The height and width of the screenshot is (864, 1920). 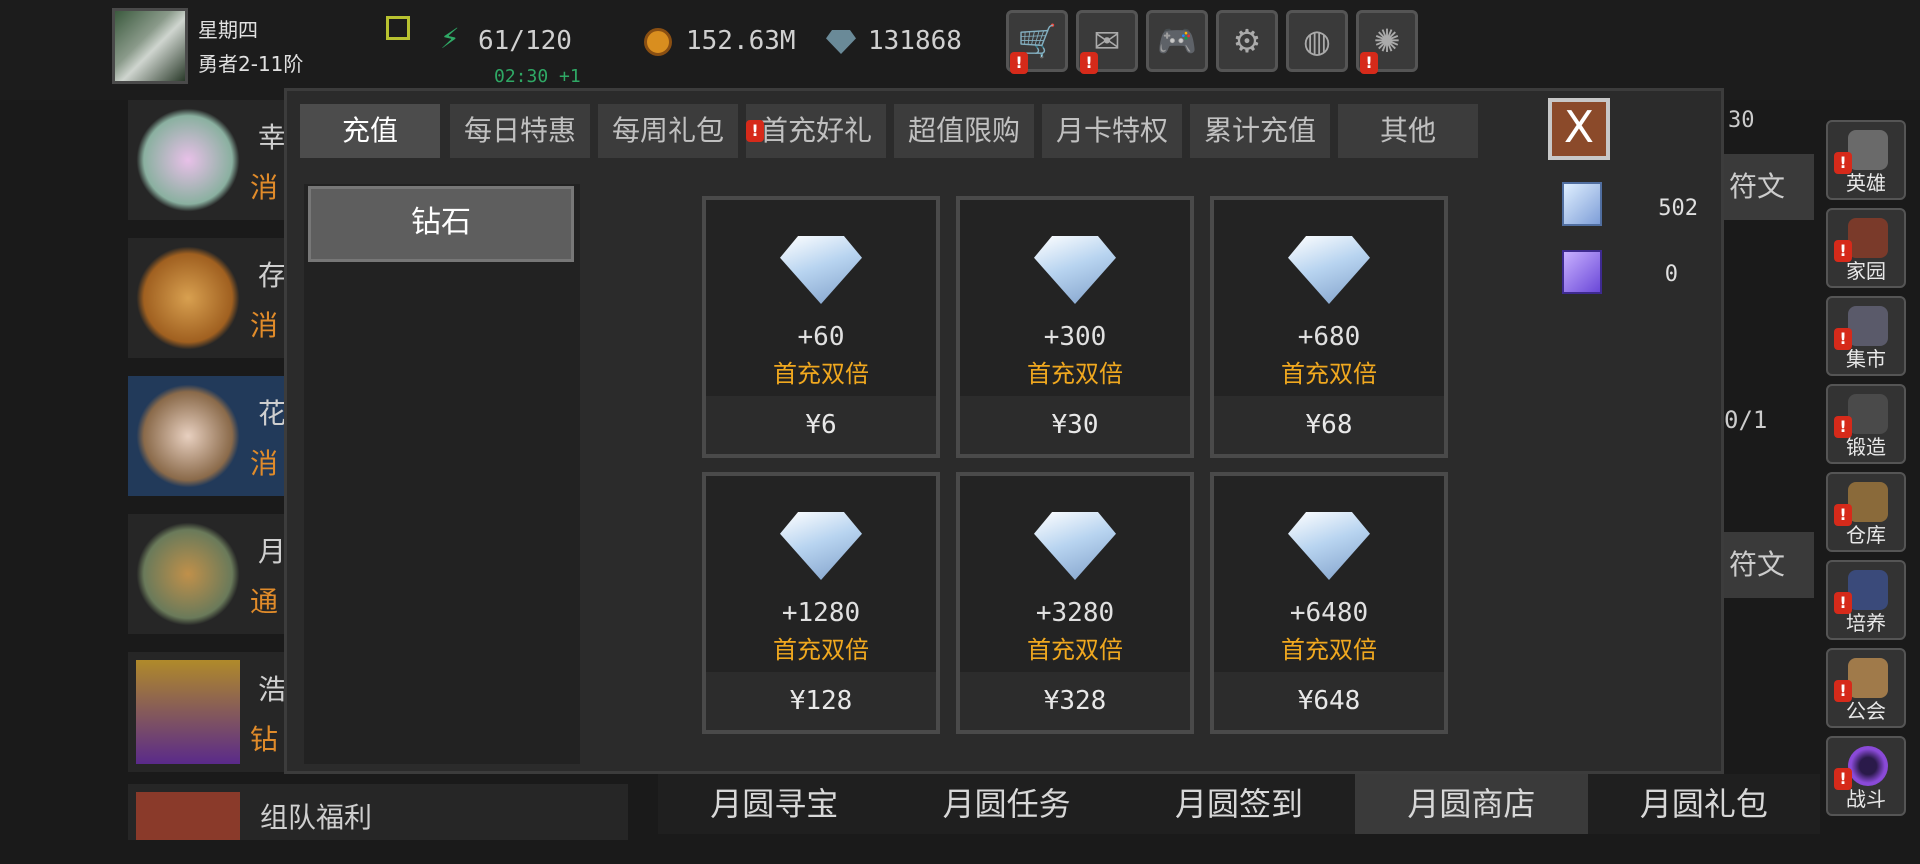 What do you see at coordinates (821, 701) in the screenshot?
I see `pack-price-button: ¥128` at bounding box center [821, 701].